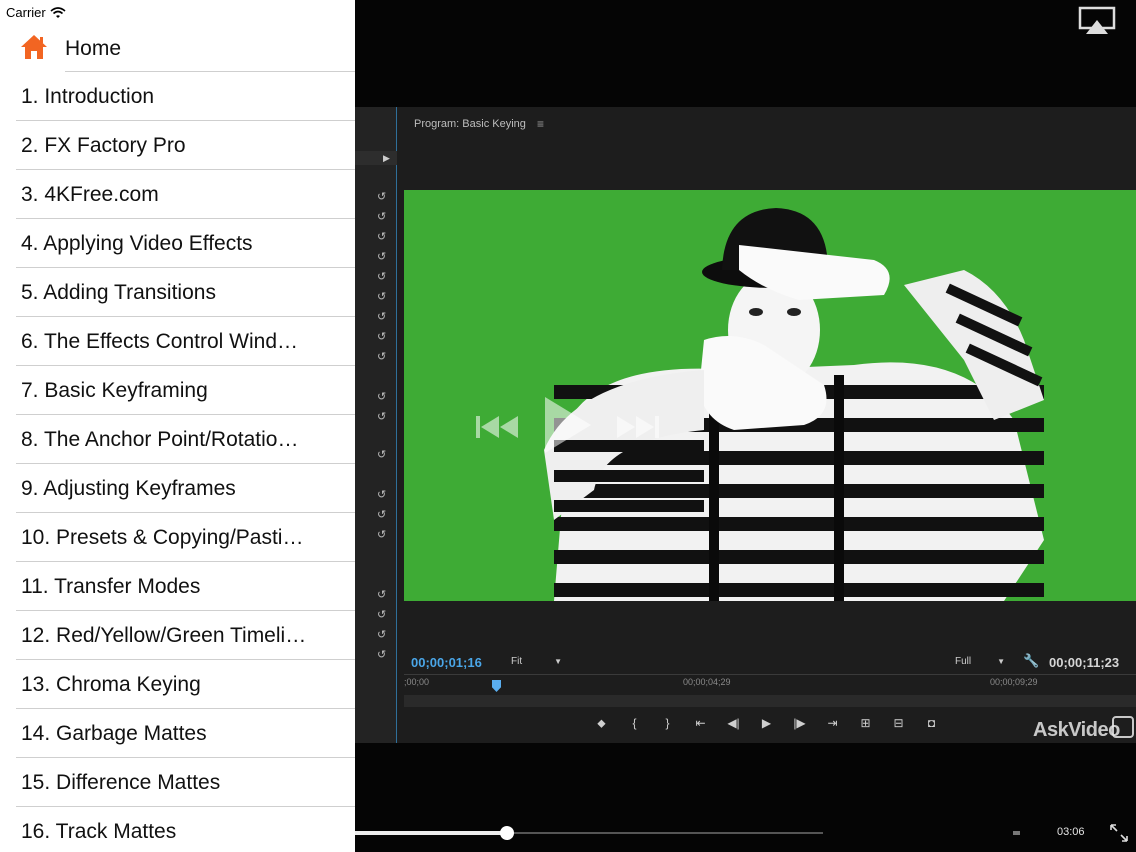 The image size is (1136, 852). I want to click on editor-transport-controls: ⬥ { } ⇤ ◀| ▶ |▶ ⇥ ⊞ ⊟ ◘, so click(766, 723).